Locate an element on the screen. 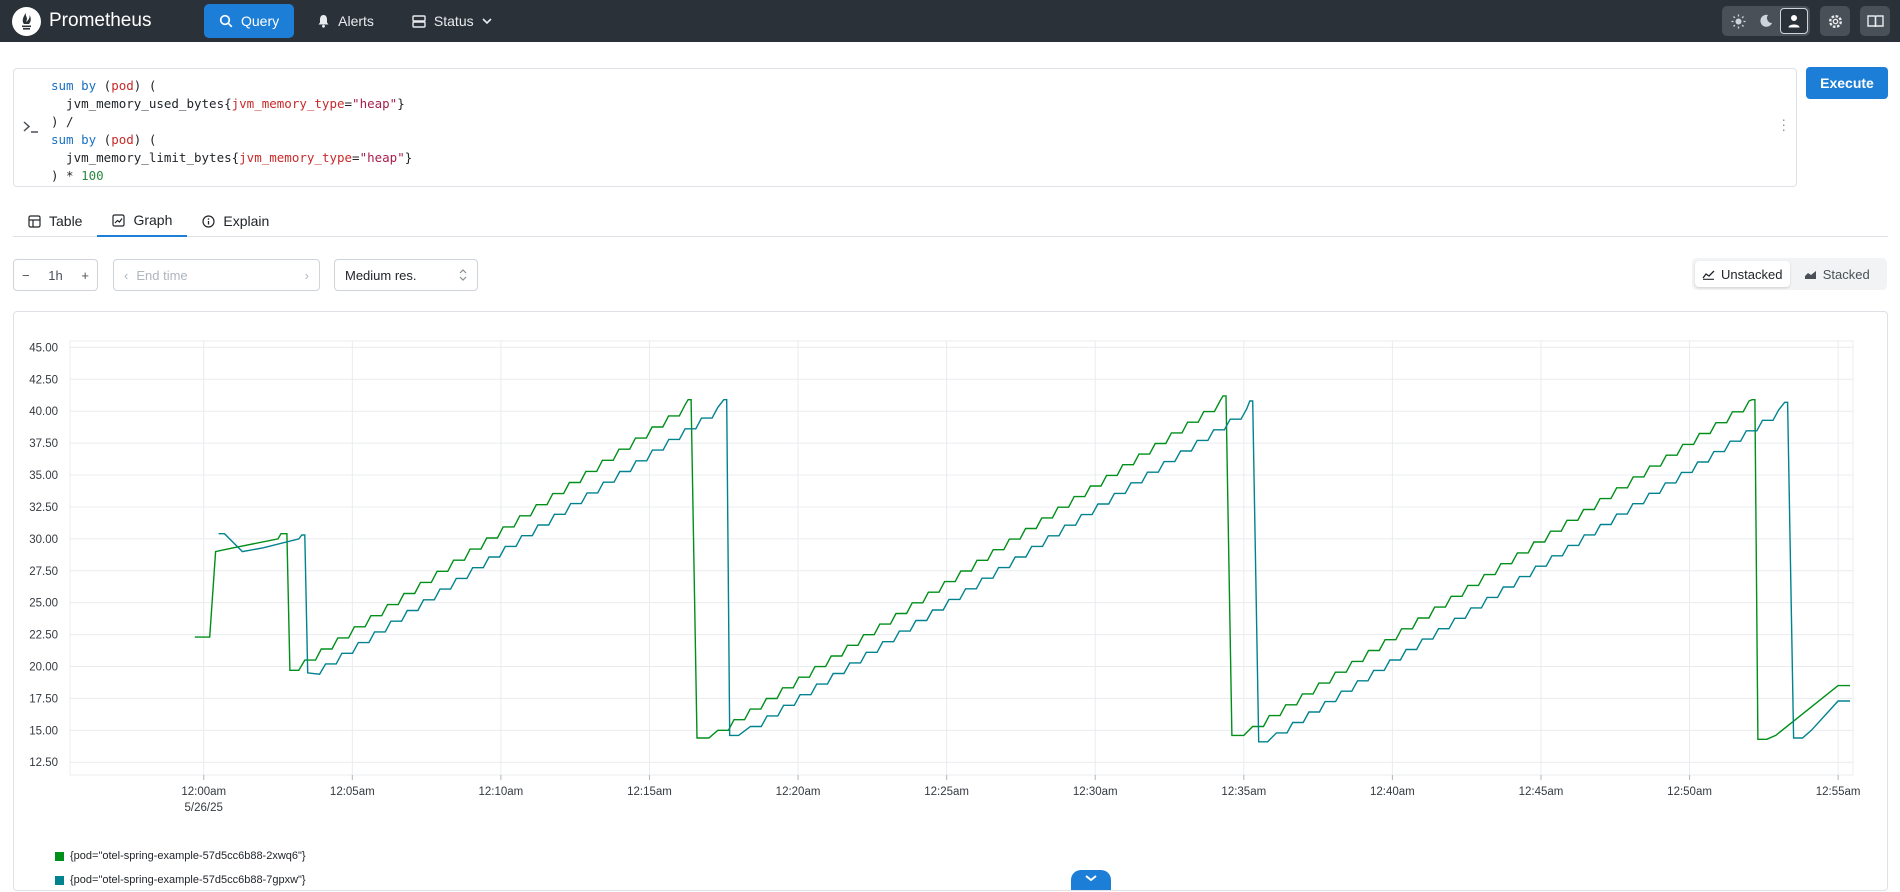  x-tick-label: 12:20am is located at coordinates (798, 792).